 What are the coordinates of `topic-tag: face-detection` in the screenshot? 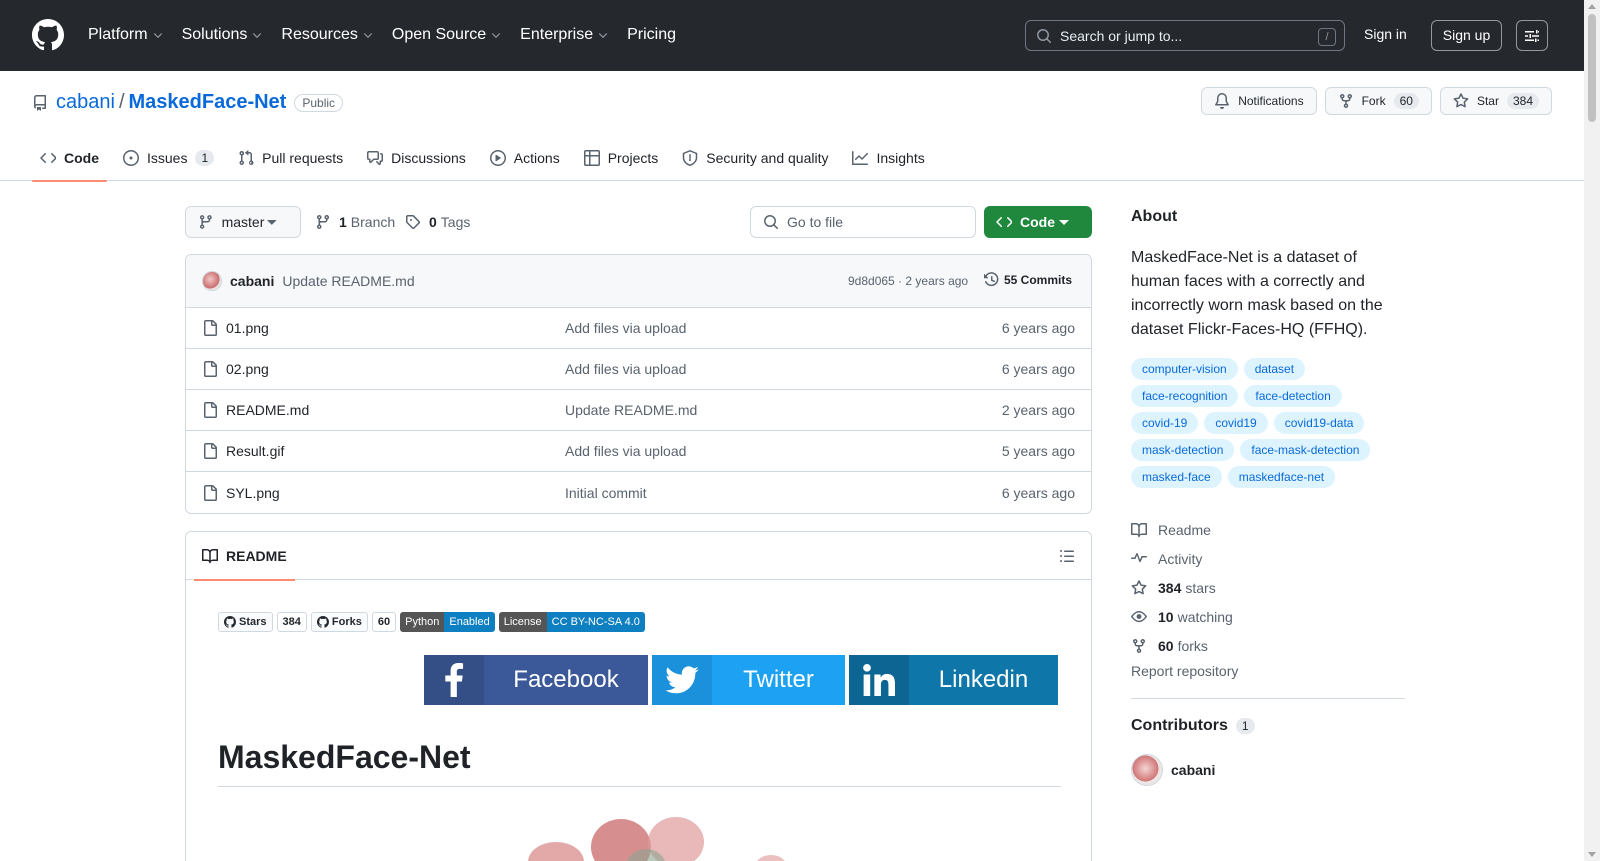 It's located at (1293, 396).